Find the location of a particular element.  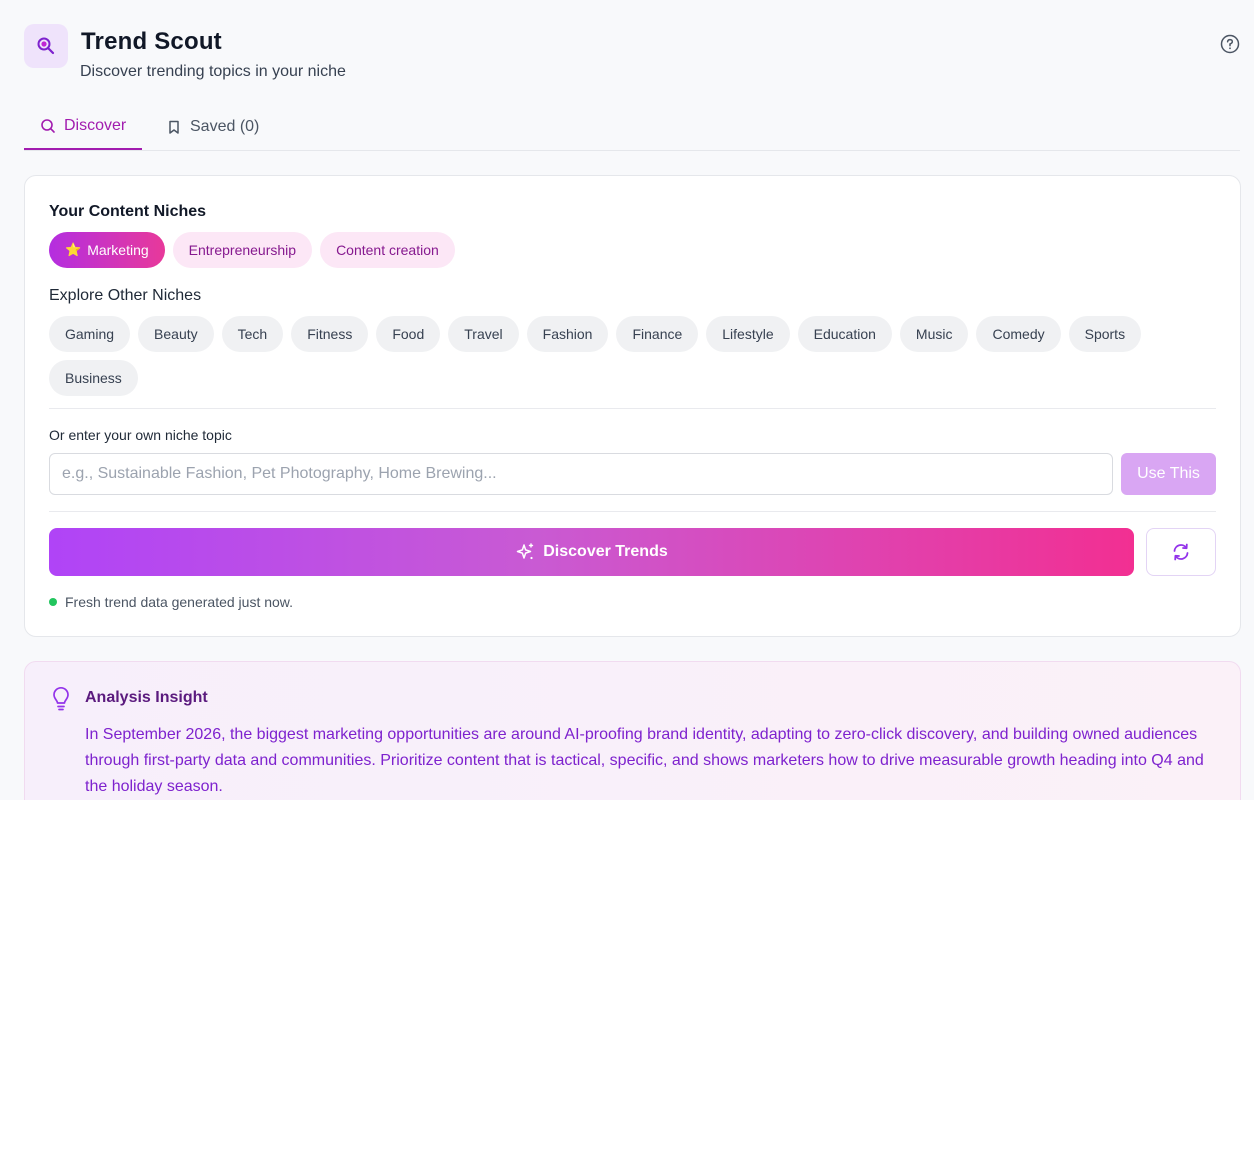

refresh-button is located at coordinates (1181, 552).